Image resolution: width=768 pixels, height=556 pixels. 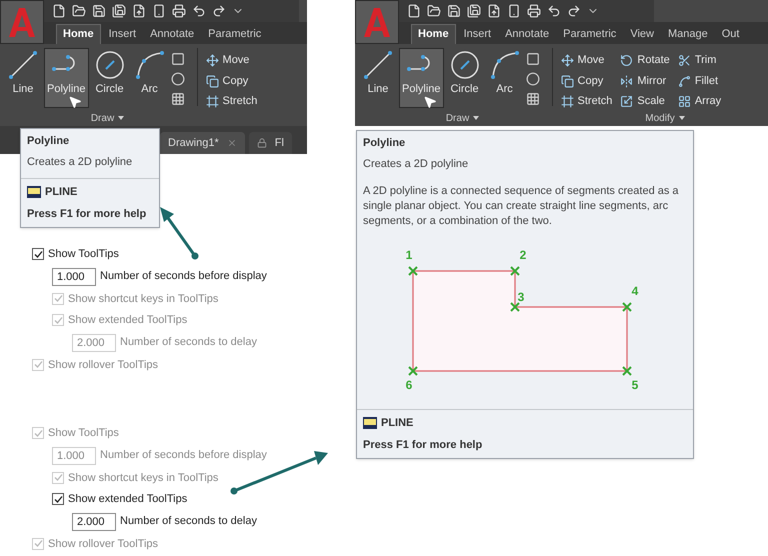 What do you see at coordinates (38, 254) in the screenshot?
I see `checkbox` at bounding box center [38, 254].